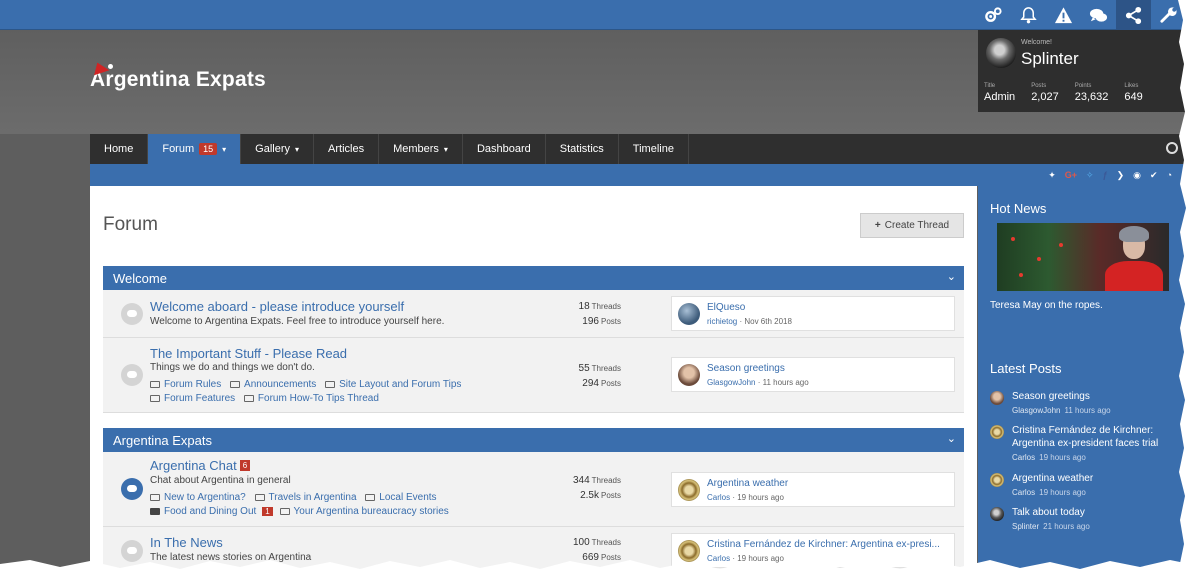 Image resolution: width=1200 pixels, height=584 pixels. What do you see at coordinates (1050, 59) in the screenshot?
I see `username: Splinter` at bounding box center [1050, 59].